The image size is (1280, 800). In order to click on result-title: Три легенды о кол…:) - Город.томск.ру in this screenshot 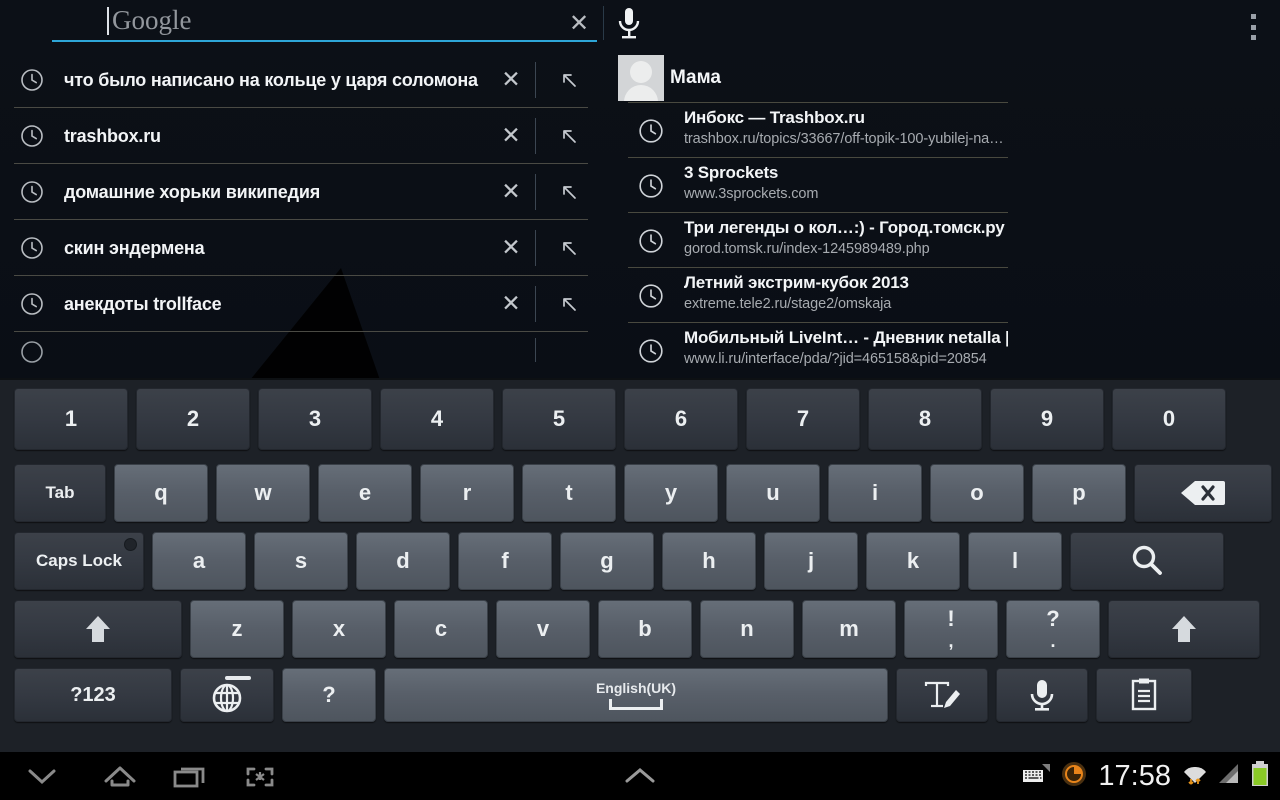, I will do `click(844, 227)`.